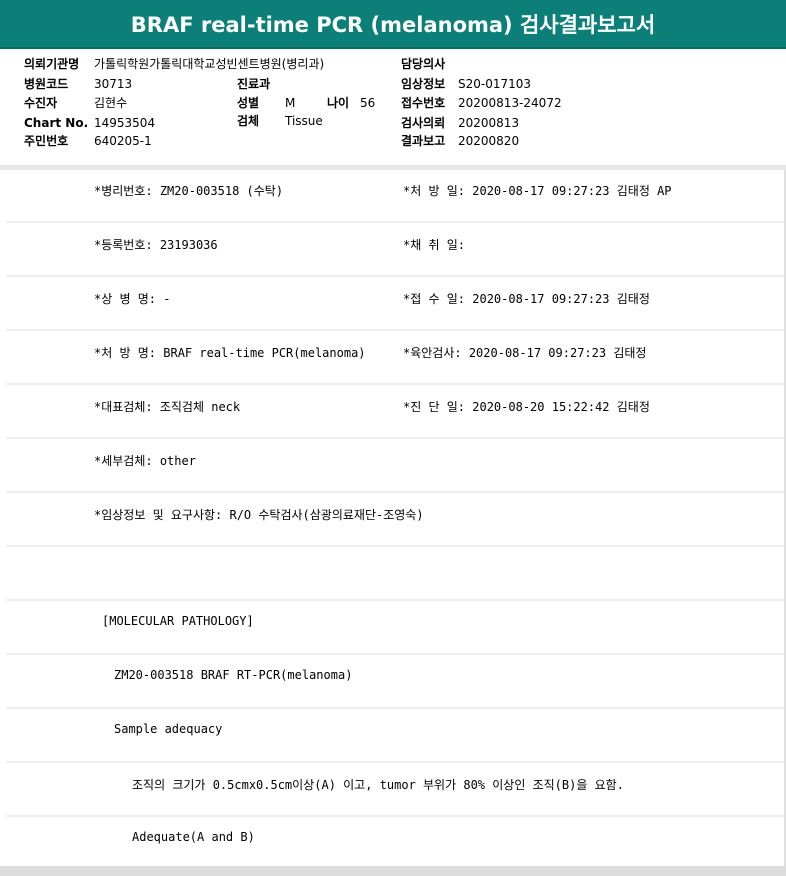 The height and width of the screenshot is (876, 786). What do you see at coordinates (132, 299) in the screenshot?
I see `row-left-text: *상 병 명: -` at bounding box center [132, 299].